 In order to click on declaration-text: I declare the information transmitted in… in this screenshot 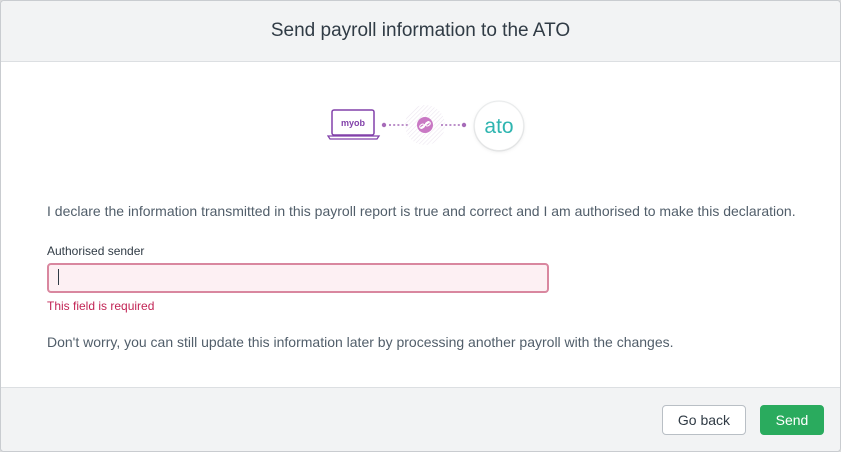, I will do `click(421, 211)`.